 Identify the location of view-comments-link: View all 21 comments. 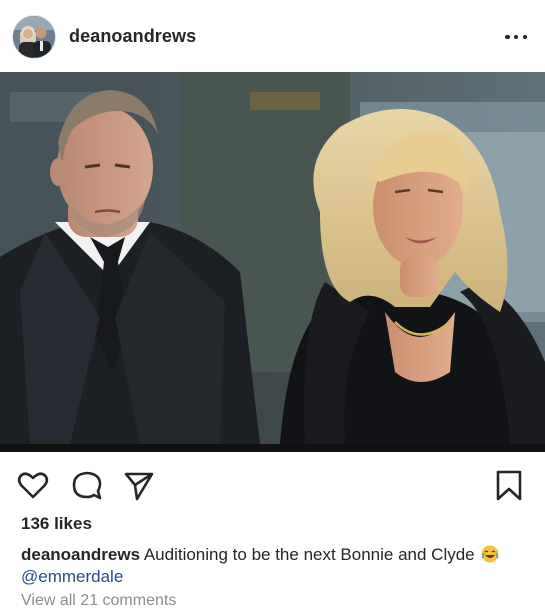
(98, 601).